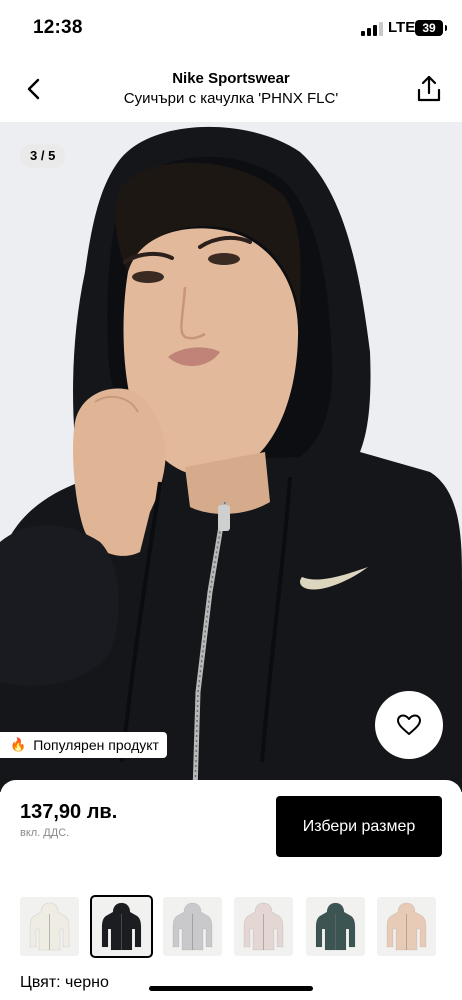 This screenshot has width=462, height=1000. I want to click on color-swatch-grey, so click(192, 926).